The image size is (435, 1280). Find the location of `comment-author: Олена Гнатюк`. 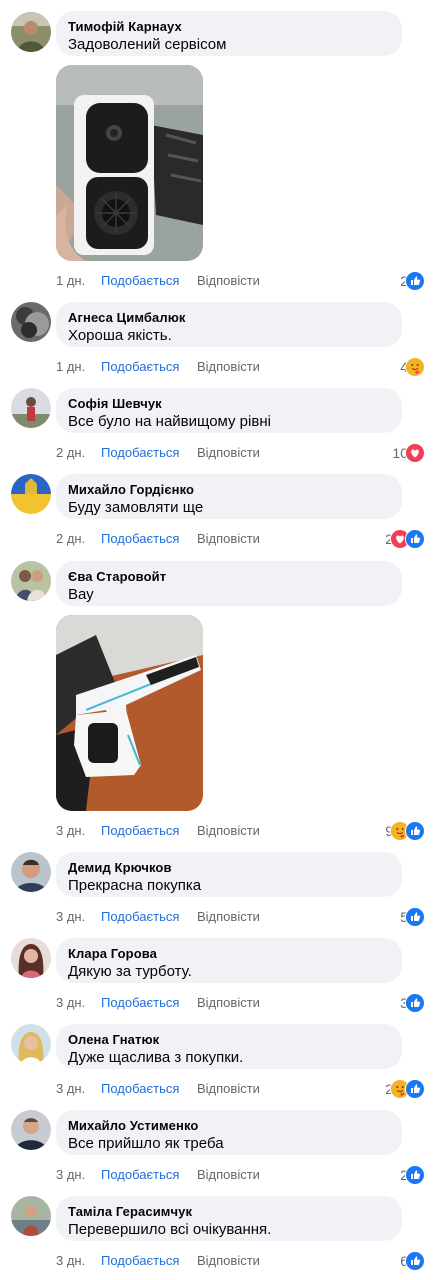

comment-author: Олена Гнатюк is located at coordinates (229, 1039).